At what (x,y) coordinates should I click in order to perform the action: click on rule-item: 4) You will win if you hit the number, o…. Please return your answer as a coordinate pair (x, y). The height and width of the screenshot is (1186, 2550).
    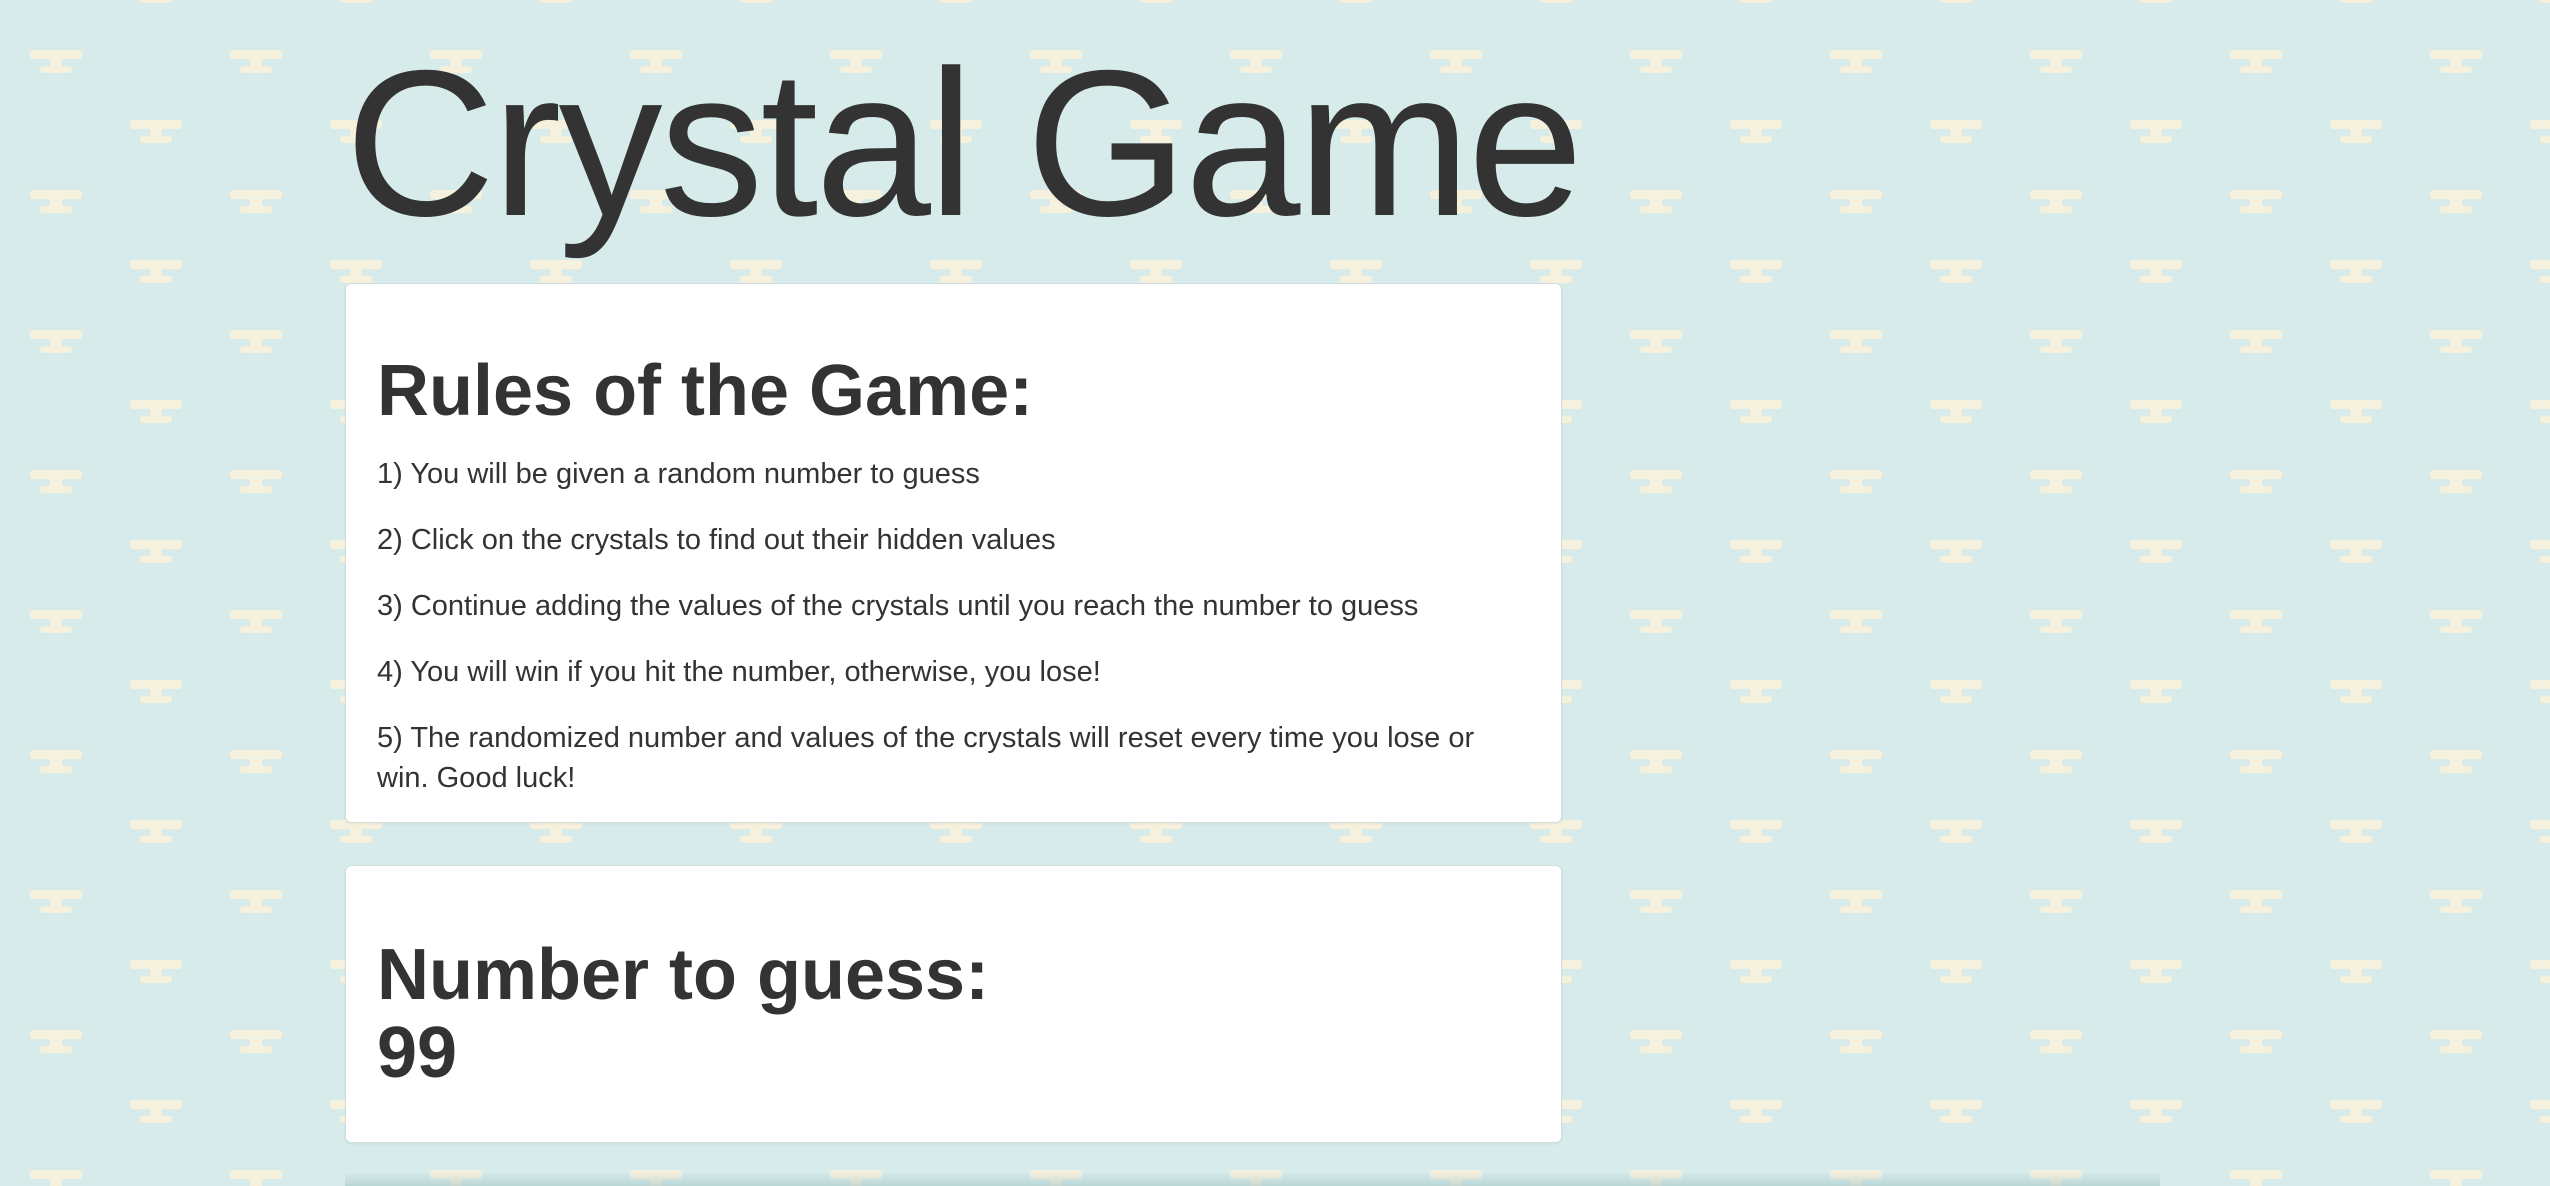
    Looking at the image, I should click on (739, 671).